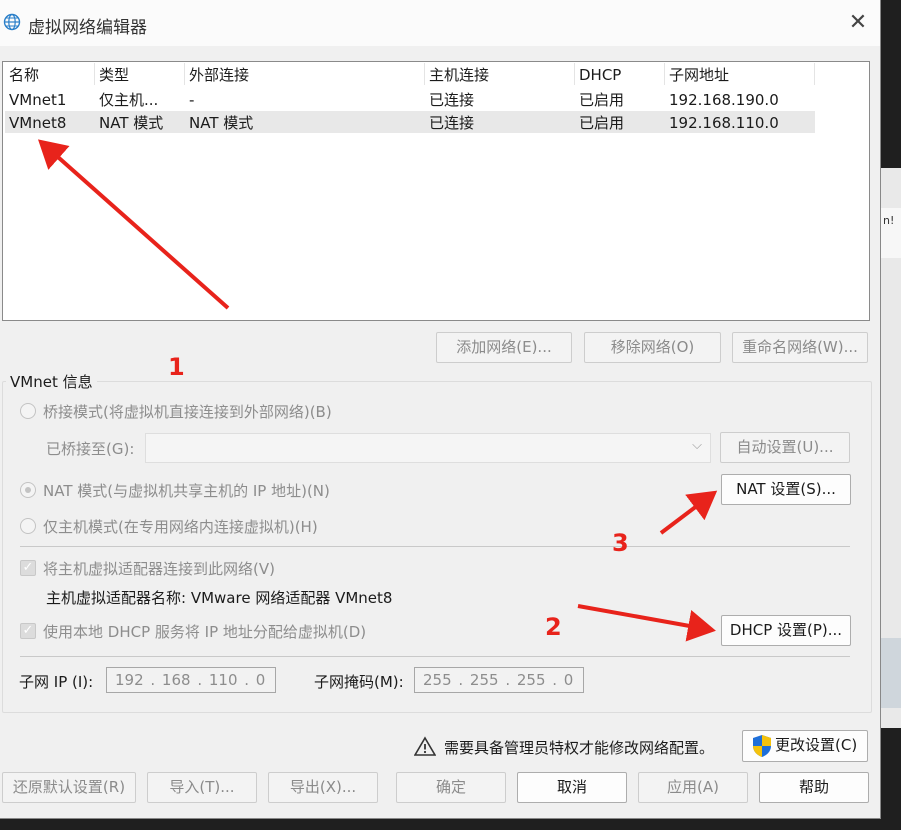 This screenshot has height=830, width=901. I want to click on subnet-ip-input: 192 . 168 . 110 . 0, so click(191, 680).